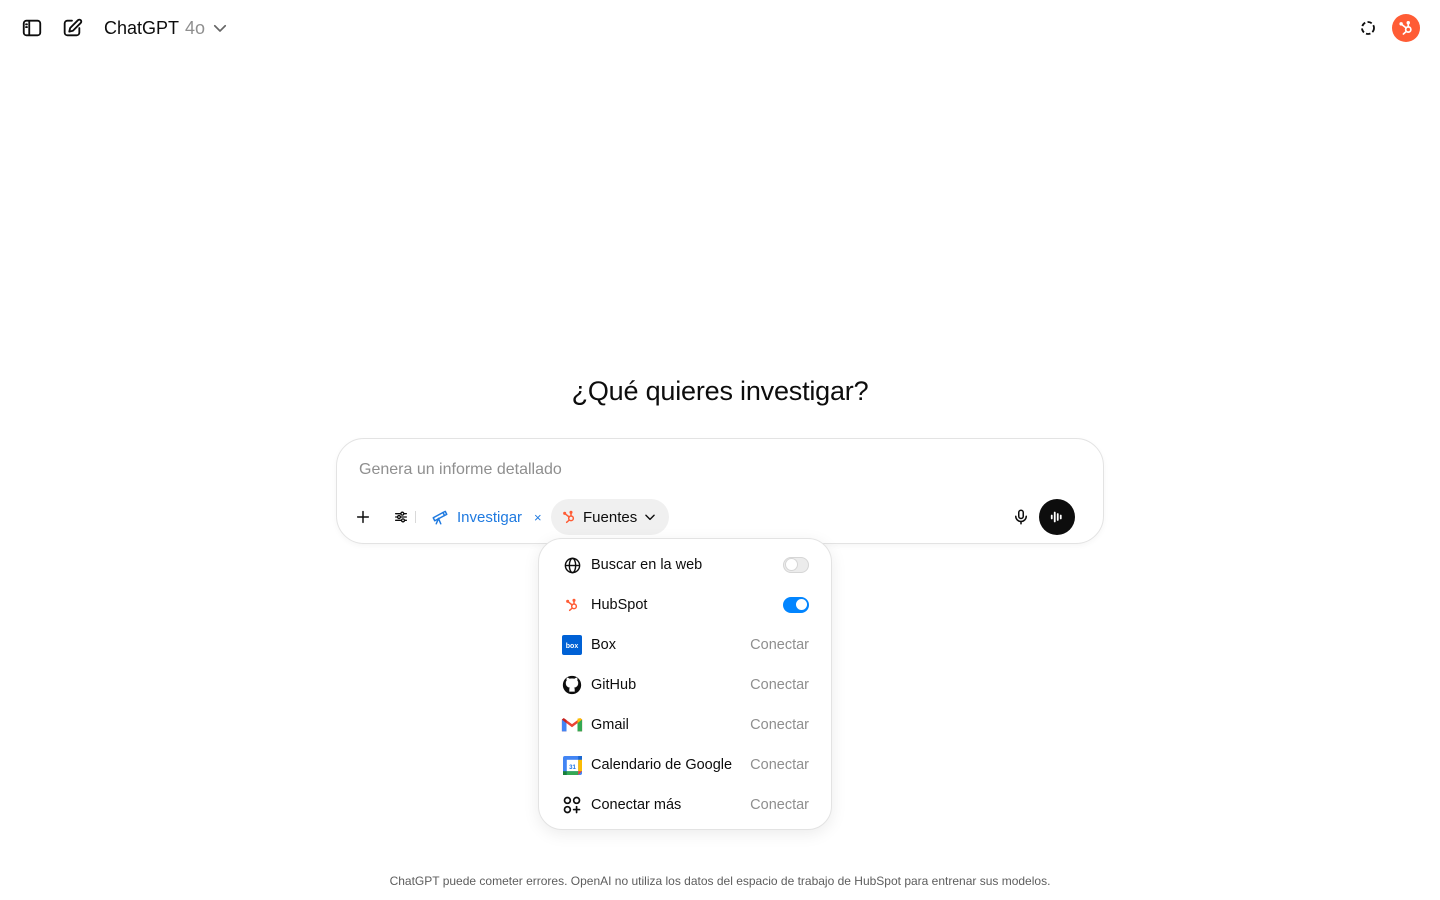  I want to click on dashed-circle-icon, so click(1368, 28).